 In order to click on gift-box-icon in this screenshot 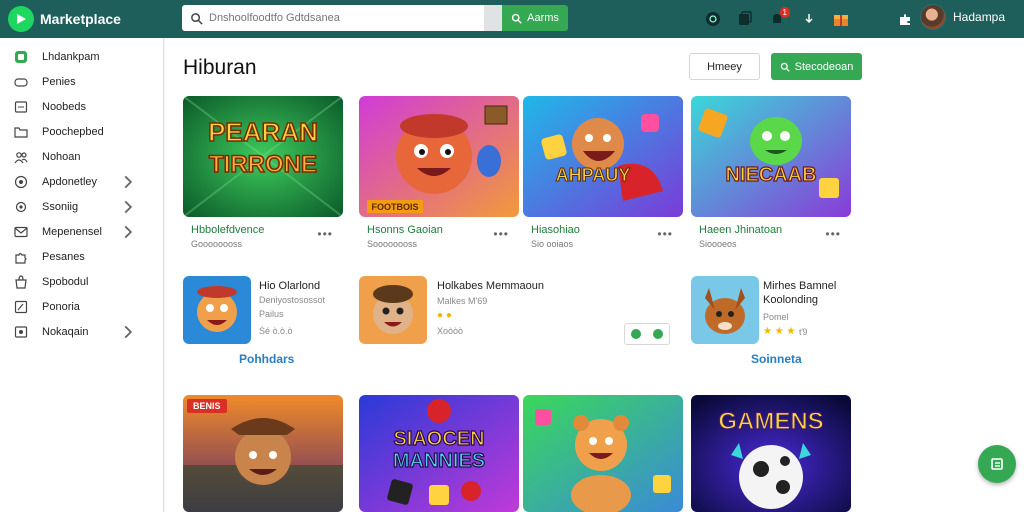, I will do `click(841, 19)`.